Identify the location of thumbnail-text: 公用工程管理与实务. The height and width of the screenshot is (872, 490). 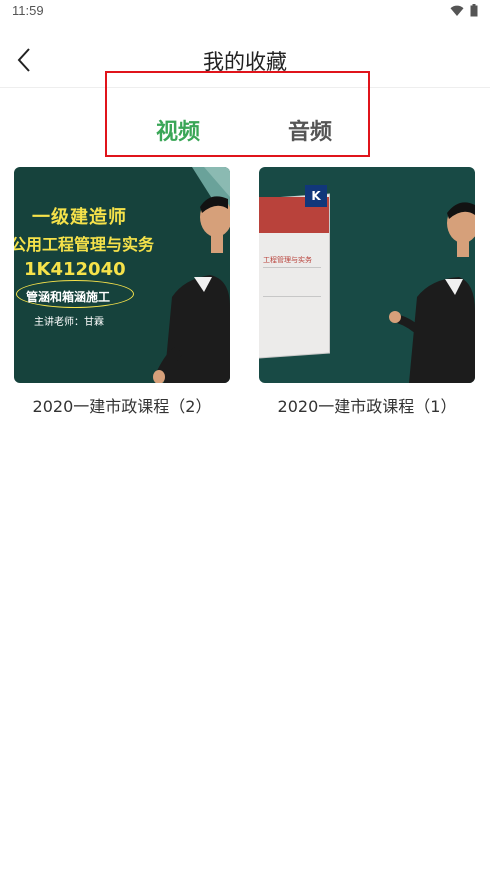
(84, 244).